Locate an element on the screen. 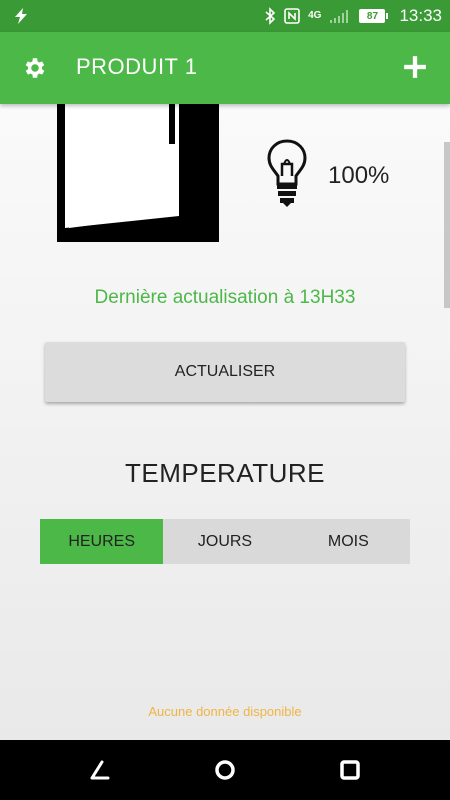 The height and width of the screenshot is (800, 450). status-bar: 4G 87 13:33 is located at coordinates (225, 16).